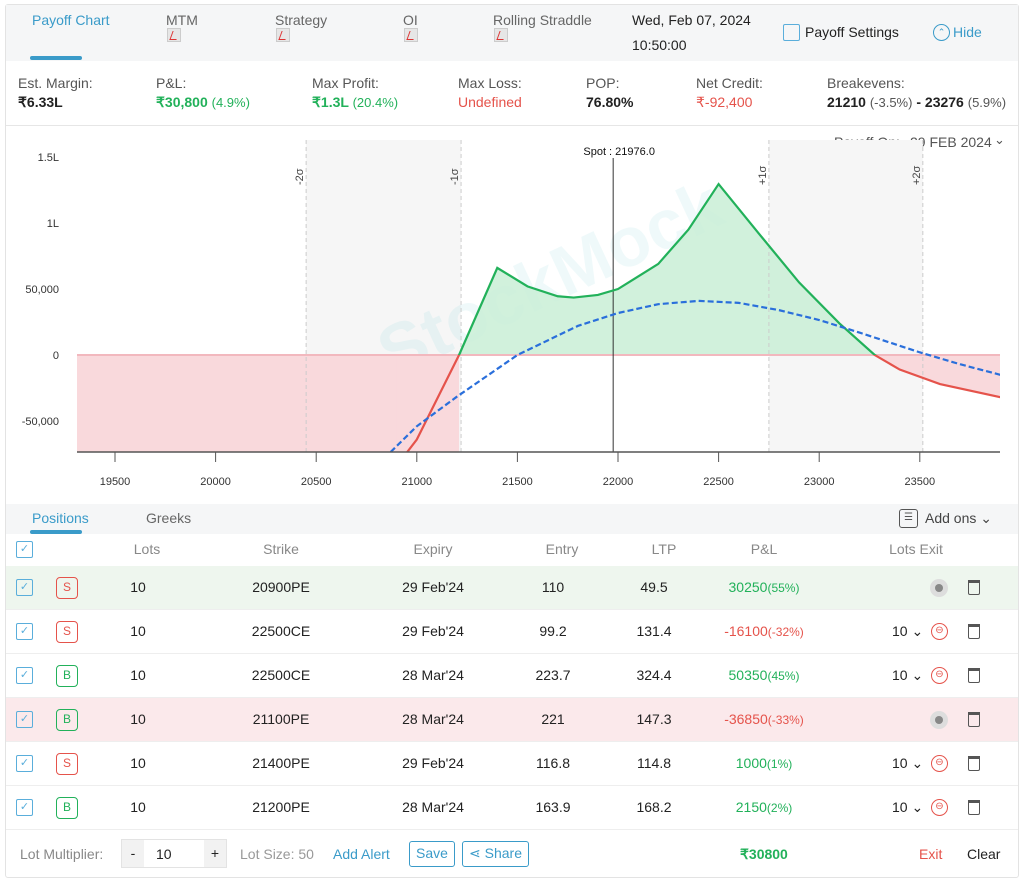 The image size is (1024, 884). I want to click on increment-button: +, so click(215, 853).